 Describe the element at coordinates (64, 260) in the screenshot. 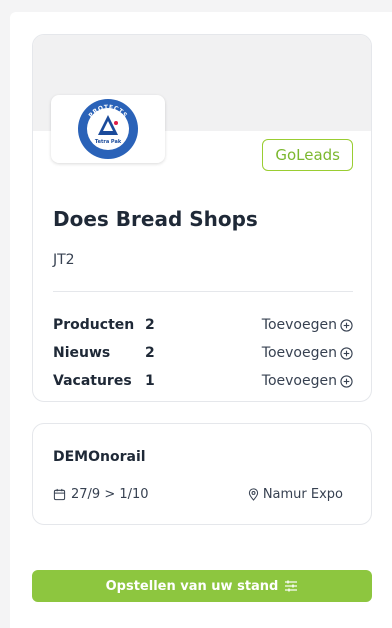

I see `company-code: JT2` at that location.